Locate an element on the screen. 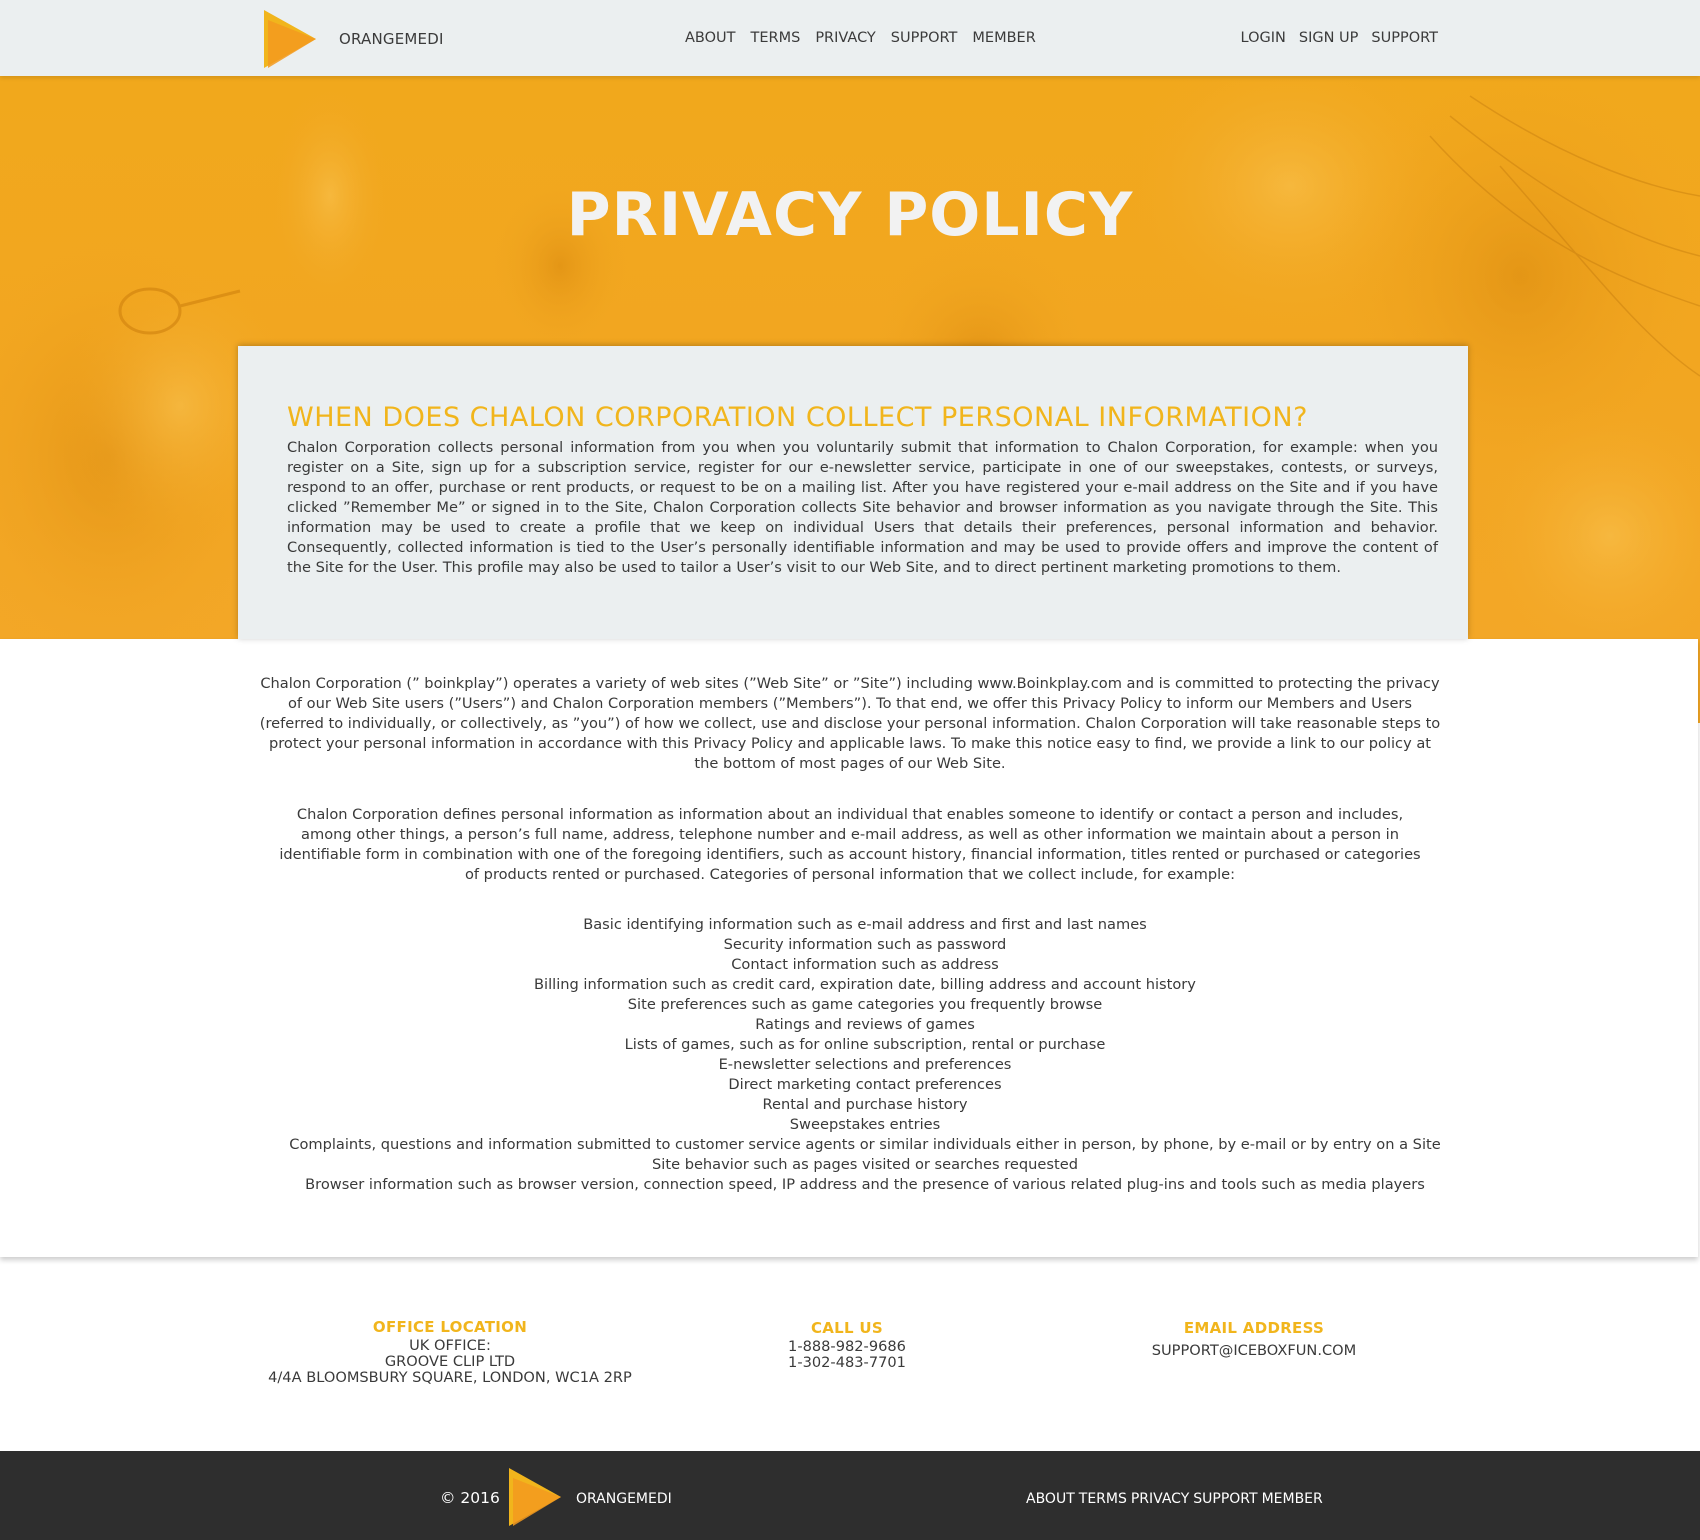 Image resolution: width=1700 pixels, height=1540 pixels. nav-about: ABOUT is located at coordinates (710, 38).